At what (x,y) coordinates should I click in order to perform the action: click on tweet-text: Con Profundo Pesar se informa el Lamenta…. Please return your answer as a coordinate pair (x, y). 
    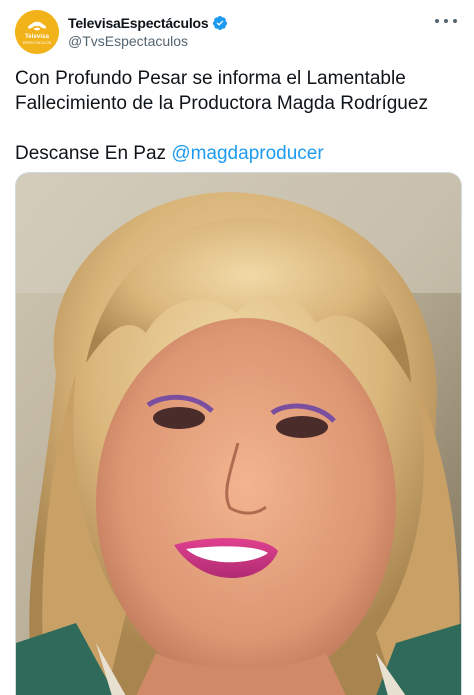
    Looking at the image, I should click on (237, 116).